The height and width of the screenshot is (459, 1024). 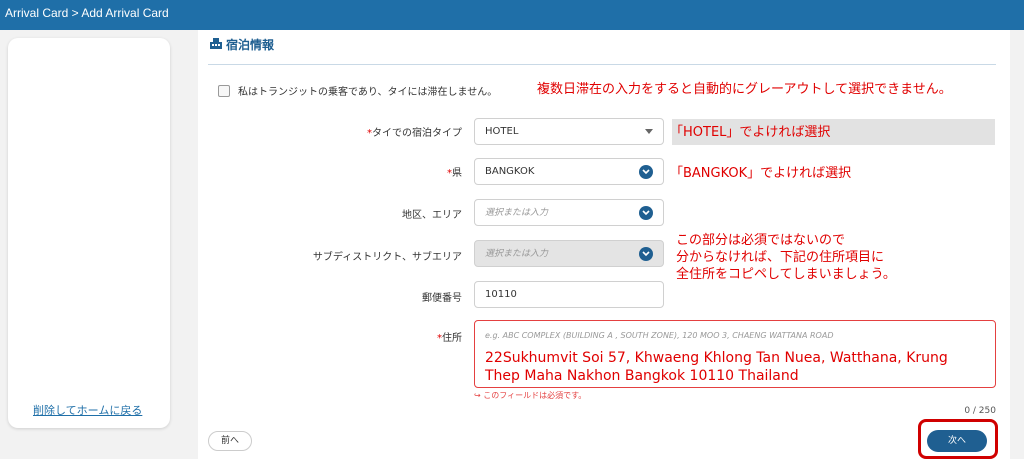 What do you see at coordinates (368, 92) in the screenshot?
I see `transit-checkbox-label: 私はトランジットの乗客であり、タイには滞在しません。` at bounding box center [368, 92].